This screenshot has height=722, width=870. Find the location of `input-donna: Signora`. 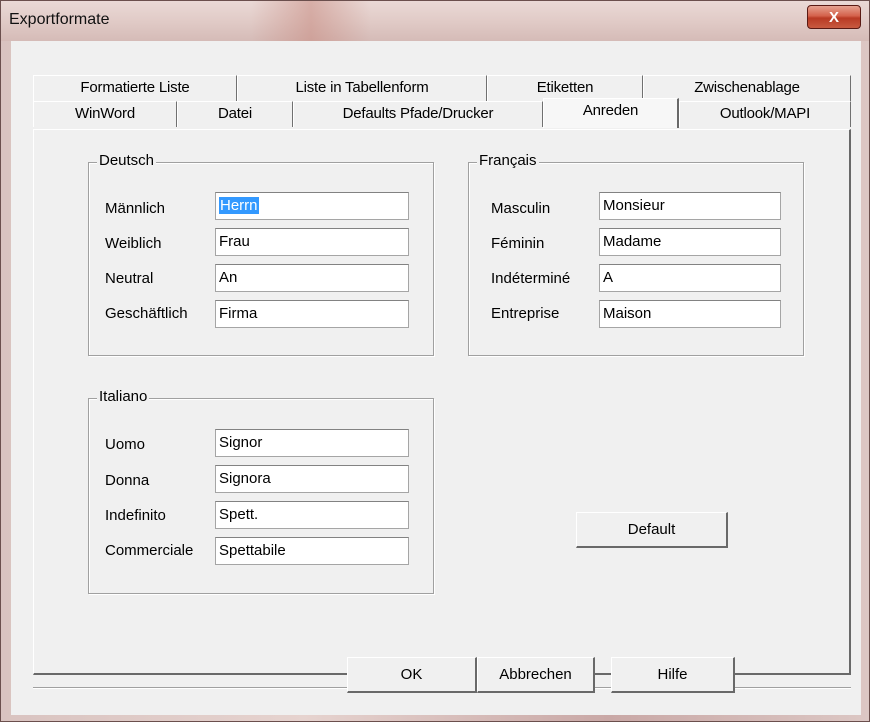

input-donna: Signora is located at coordinates (312, 479).